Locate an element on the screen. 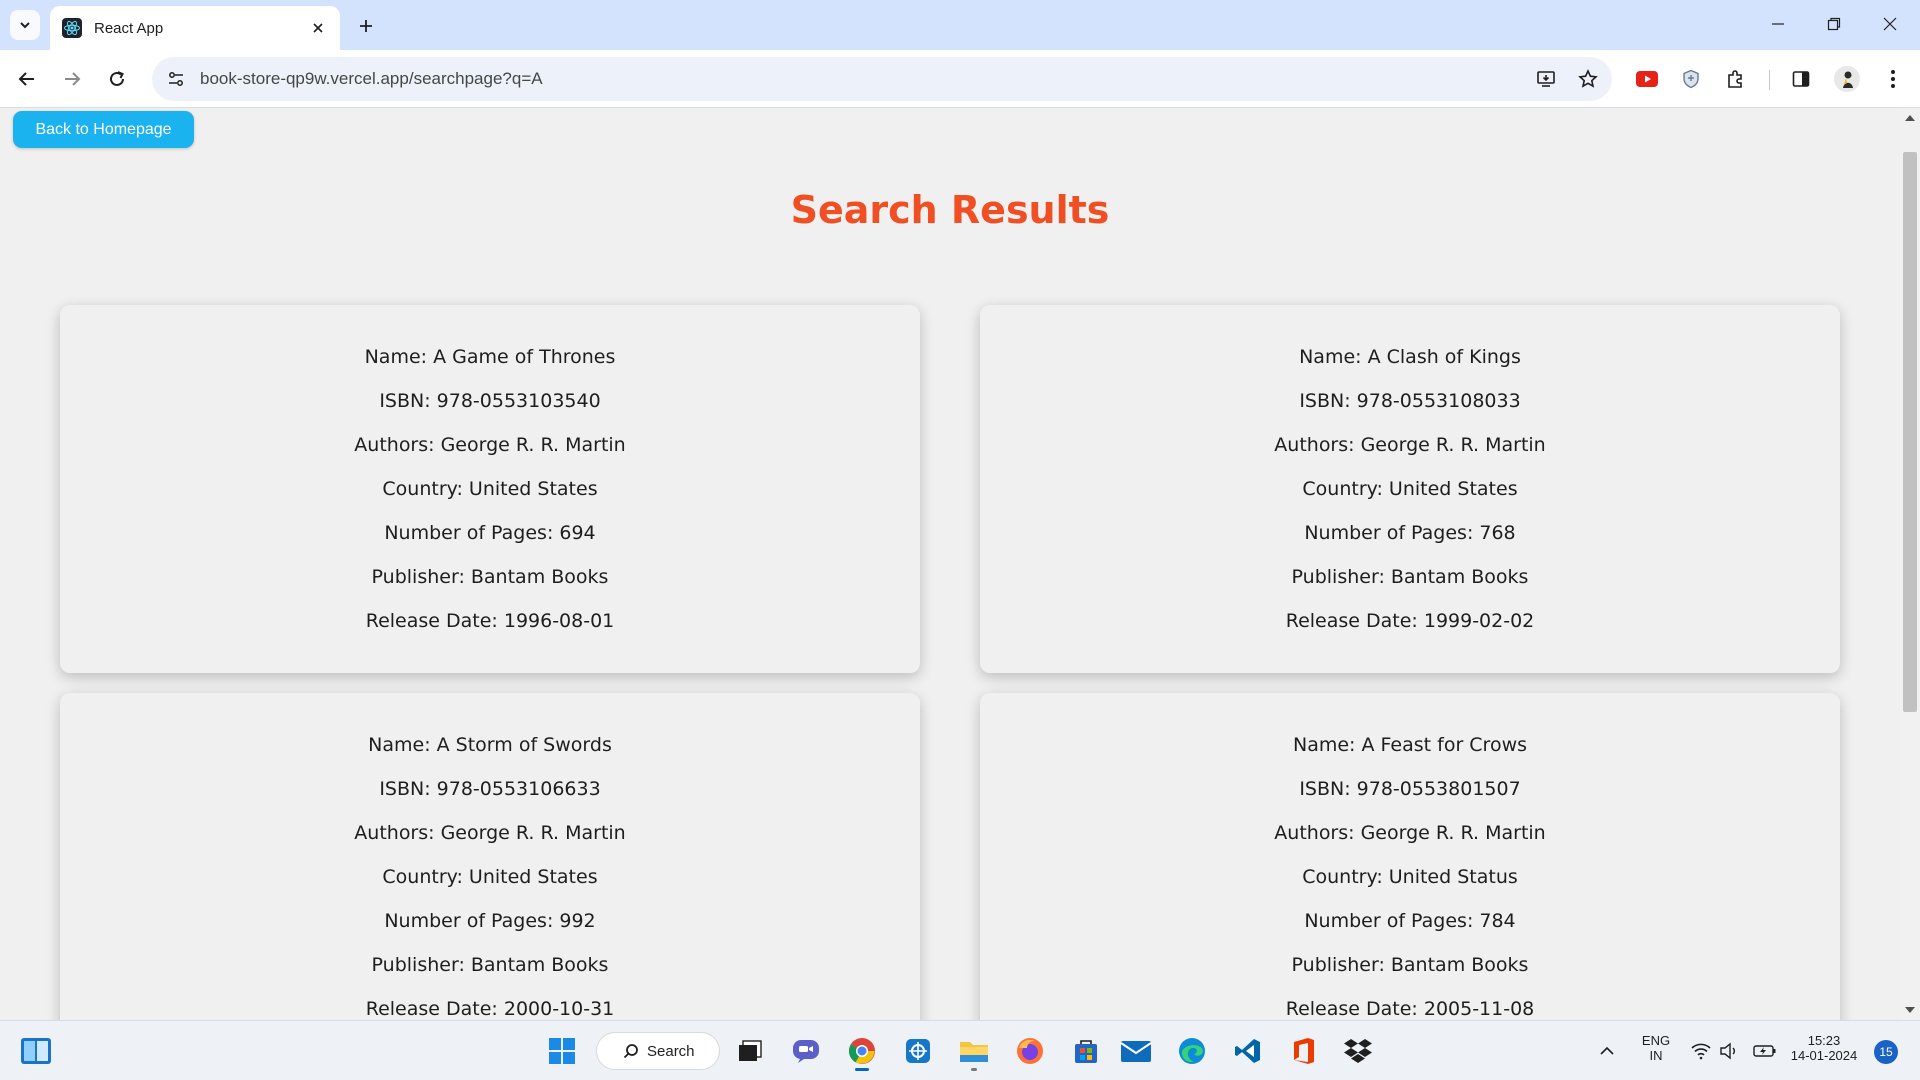  vscode-icon is located at coordinates (1248, 1051).